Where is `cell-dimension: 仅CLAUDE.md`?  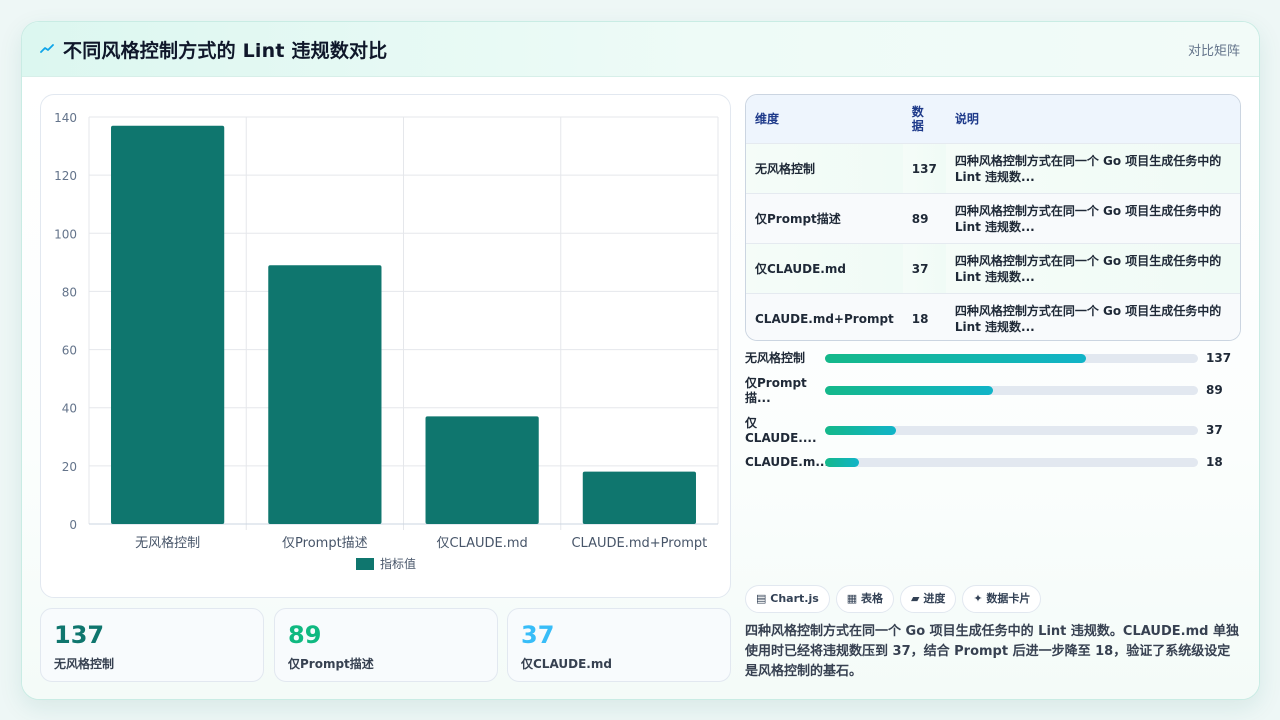 cell-dimension: 仅CLAUDE.md is located at coordinates (824, 268).